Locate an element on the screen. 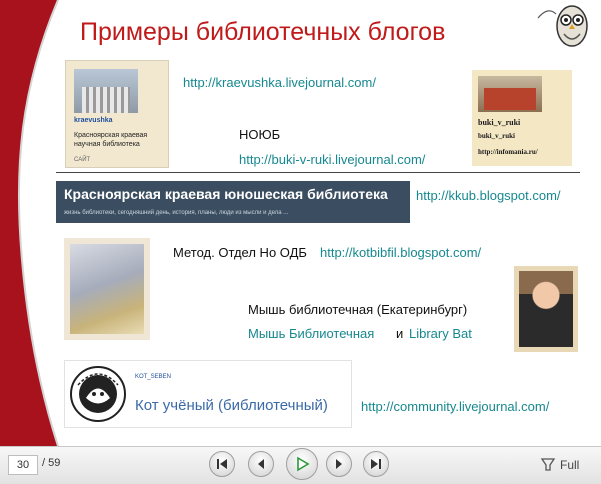 The width and height of the screenshot is (601, 484). first-slide-button is located at coordinates (222, 464).